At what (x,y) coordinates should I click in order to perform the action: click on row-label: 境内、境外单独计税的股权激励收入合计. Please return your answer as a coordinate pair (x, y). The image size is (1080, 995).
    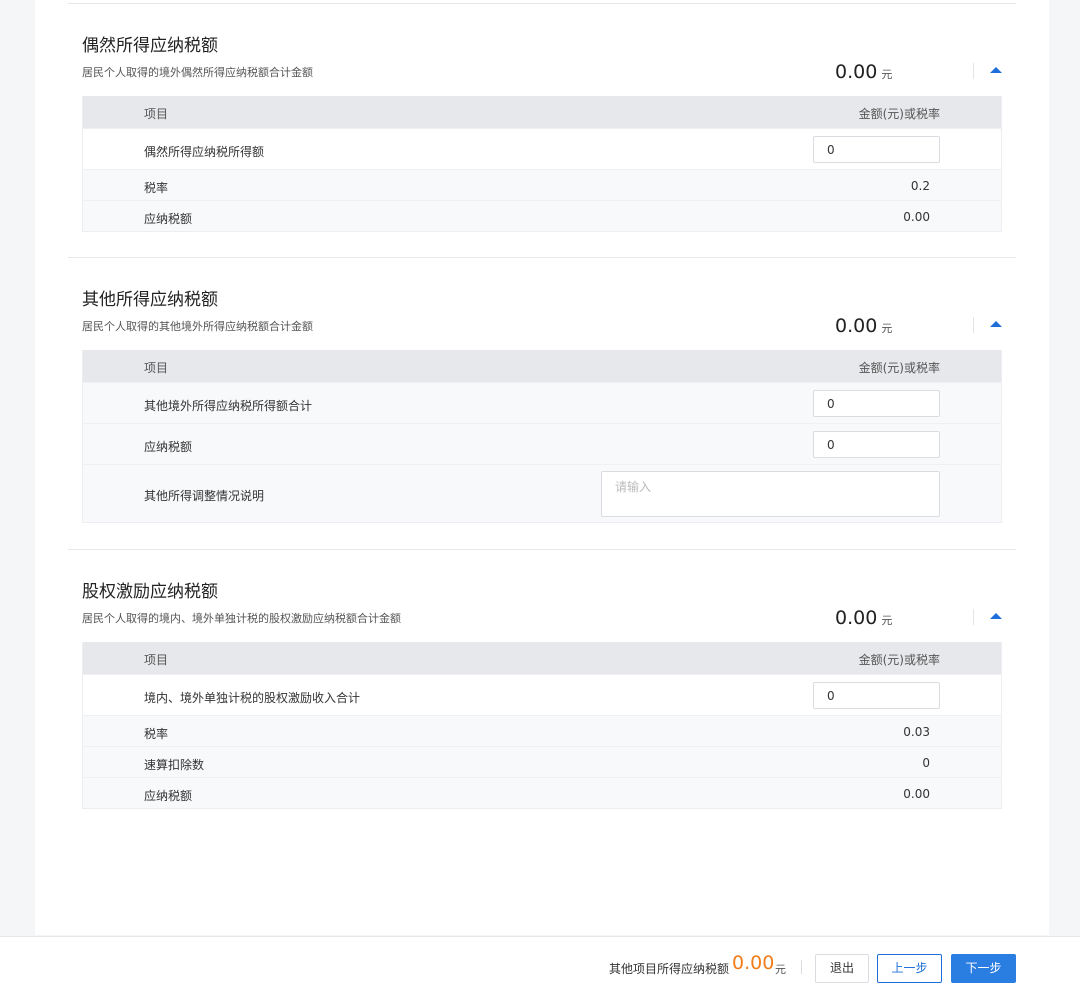
    Looking at the image, I should click on (252, 698).